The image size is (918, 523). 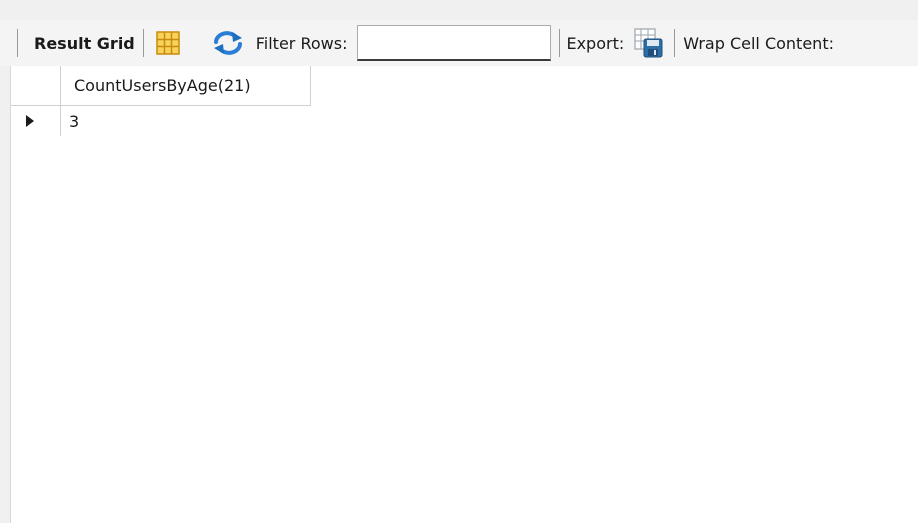 I want to click on filter-rows-label: Filter Rows:, so click(x=301, y=43).